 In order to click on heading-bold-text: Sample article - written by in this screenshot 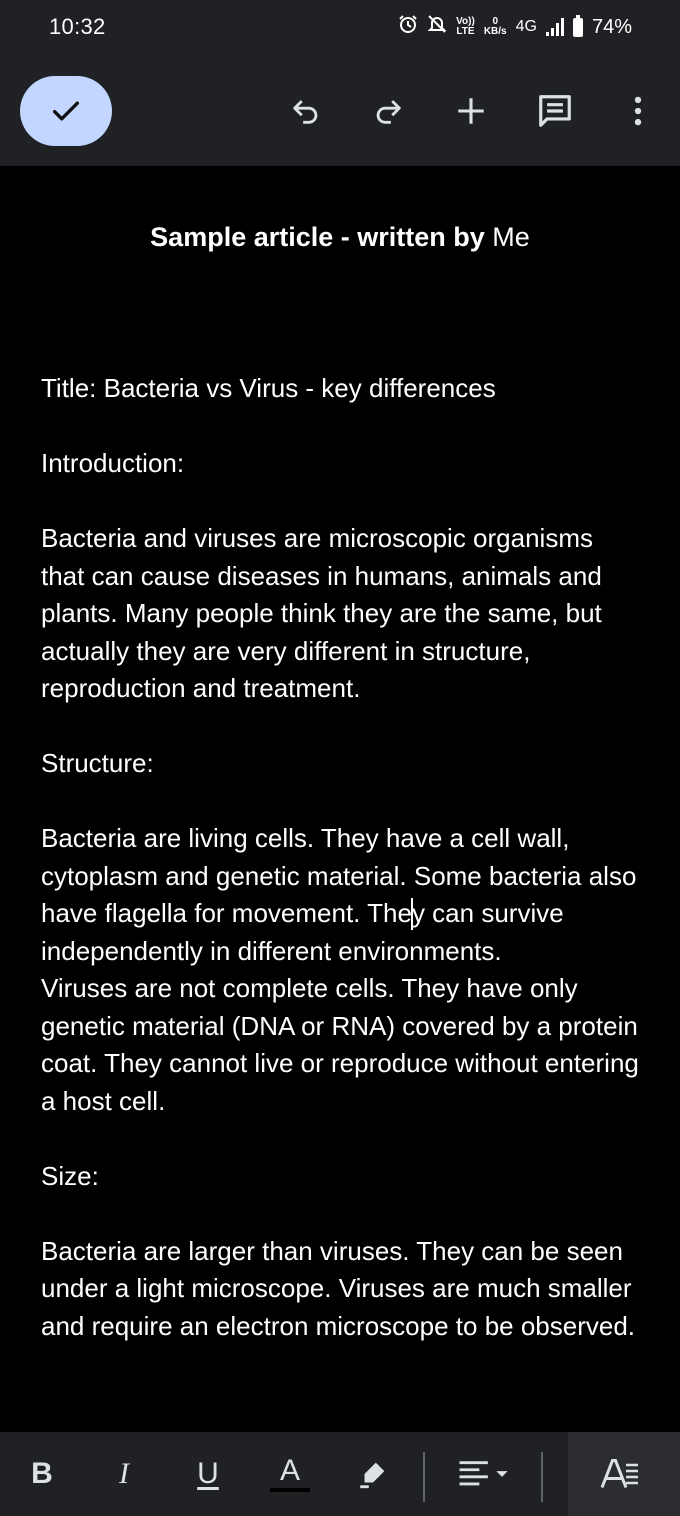, I will do `click(317, 237)`.